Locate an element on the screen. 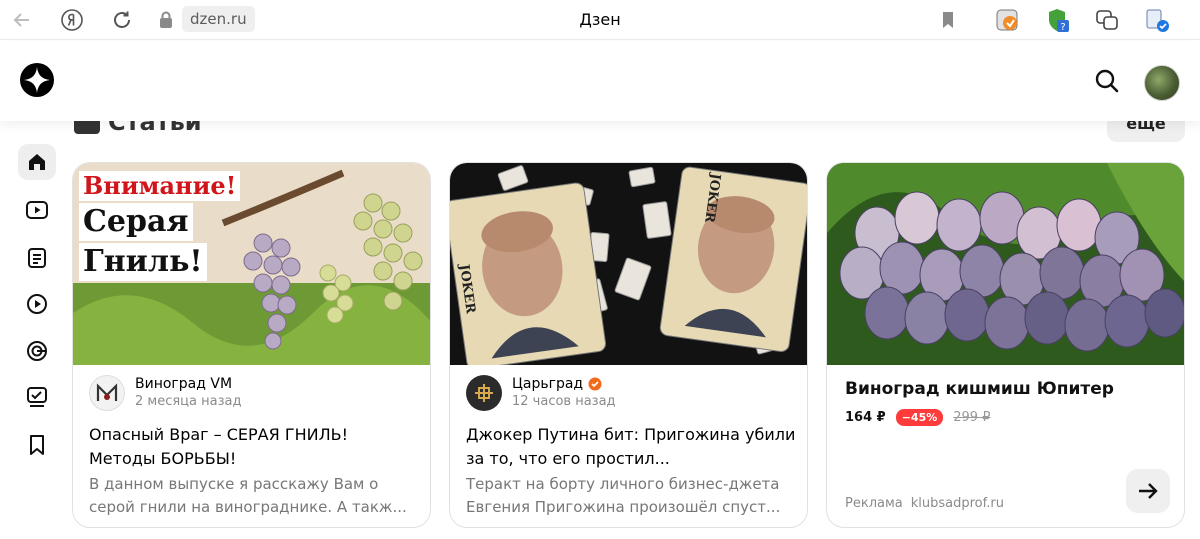 This screenshot has width=1200, height=539. search-button is located at coordinates (1107, 81).